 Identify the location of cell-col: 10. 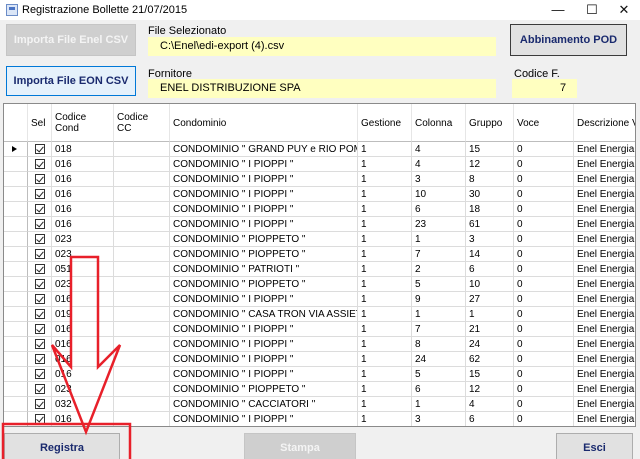
(439, 194).